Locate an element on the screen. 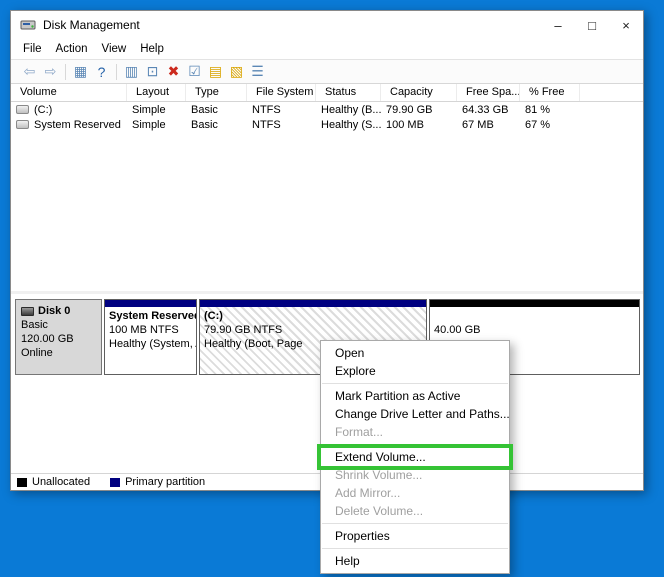 This screenshot has width=664, height=577. legend-swatch-primary-partition is located at coordinates (115, 482).